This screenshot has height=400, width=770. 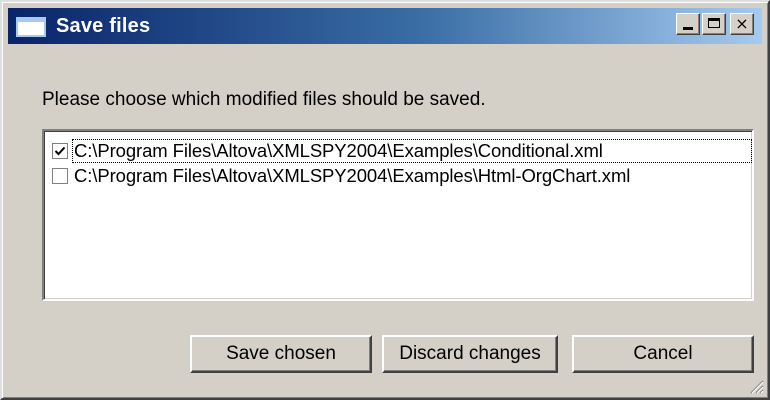 I want to click on close-button: ×, so click(x=742, y=24).